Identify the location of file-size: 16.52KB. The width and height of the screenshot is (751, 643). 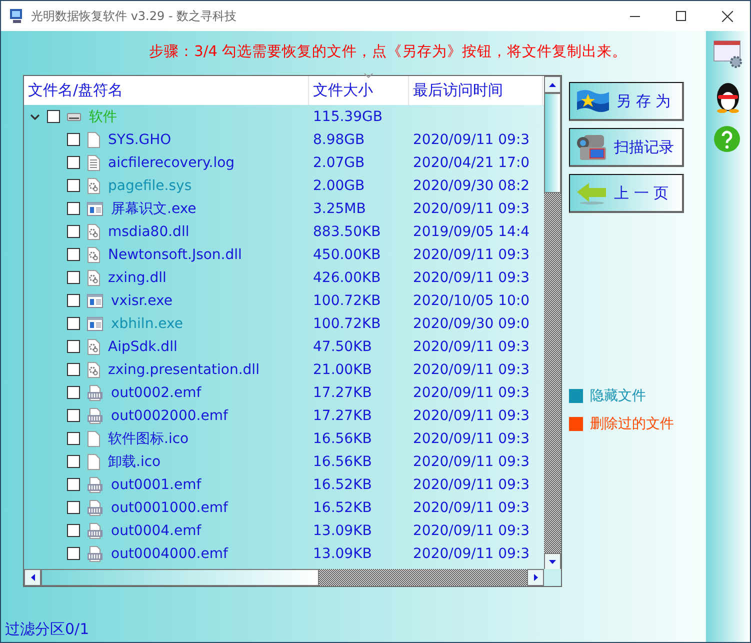
(342, 484).